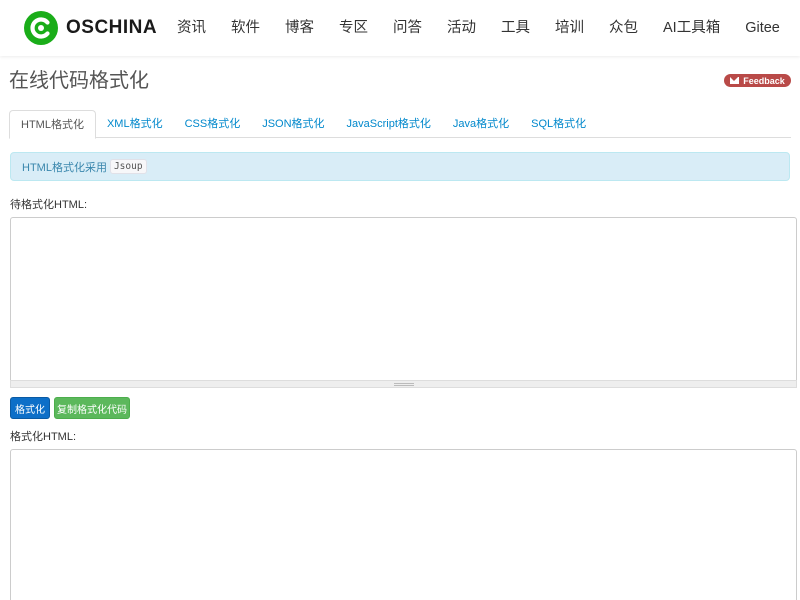 This screenshot has height=600, width=800. What do you see at coordinates (79, 81) in the screenshot?
I see `page-title: 在线代码格式化` at bounding box center [79, 81].